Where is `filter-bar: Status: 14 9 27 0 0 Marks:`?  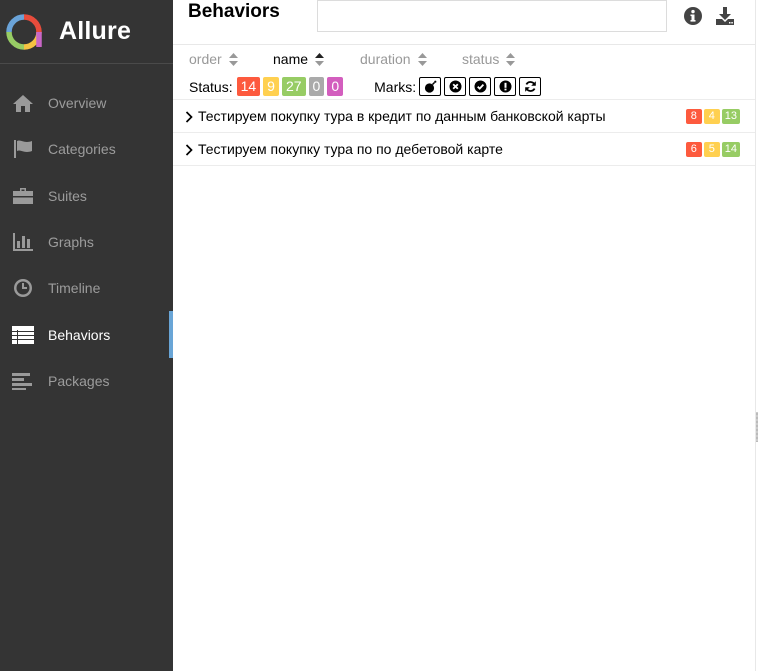 filter-bar: Status: 14 9 27 0 0 Marks: is located at coordinates (366, 86).